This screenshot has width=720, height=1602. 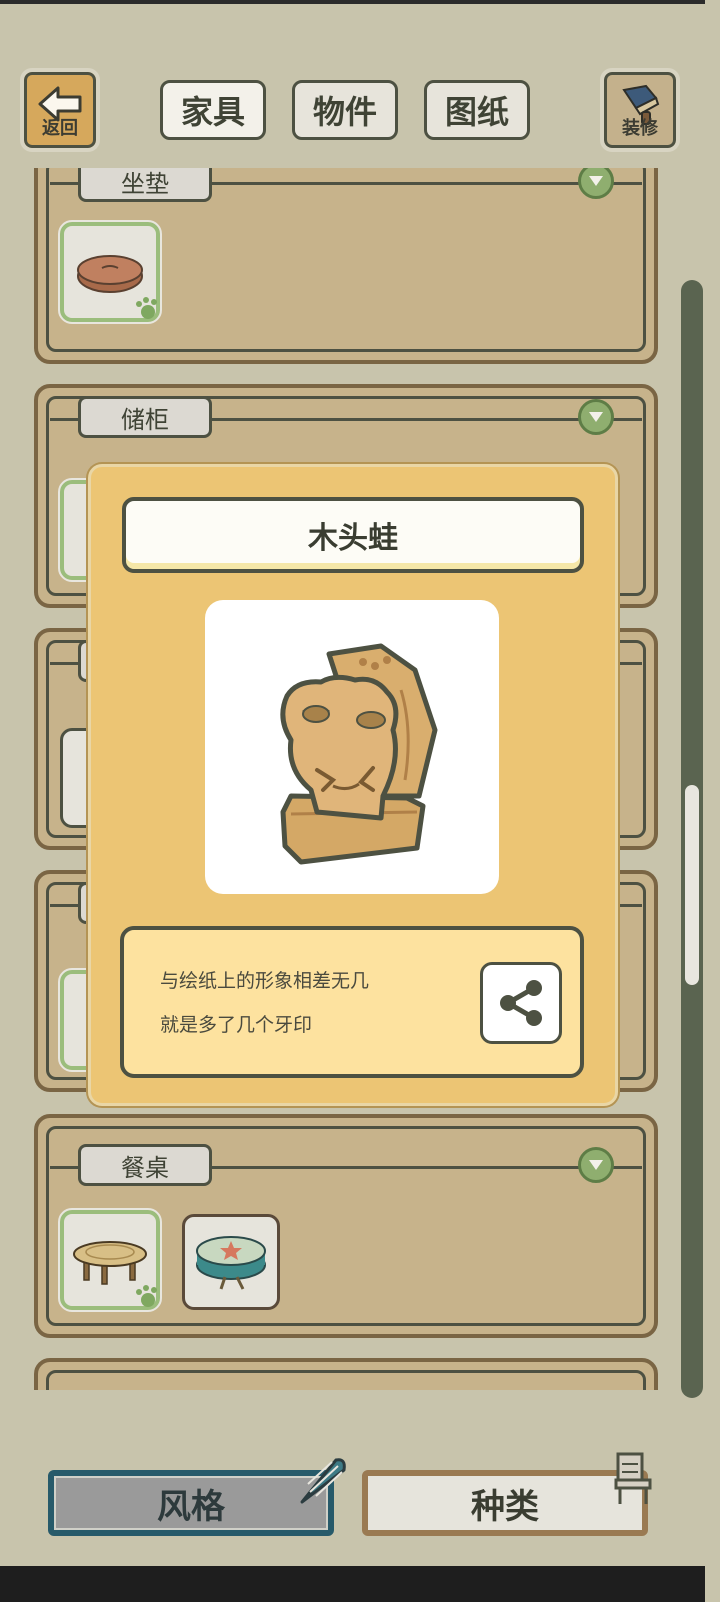 I want to click on wooden-frog-icon, so click(x=359, y=754).